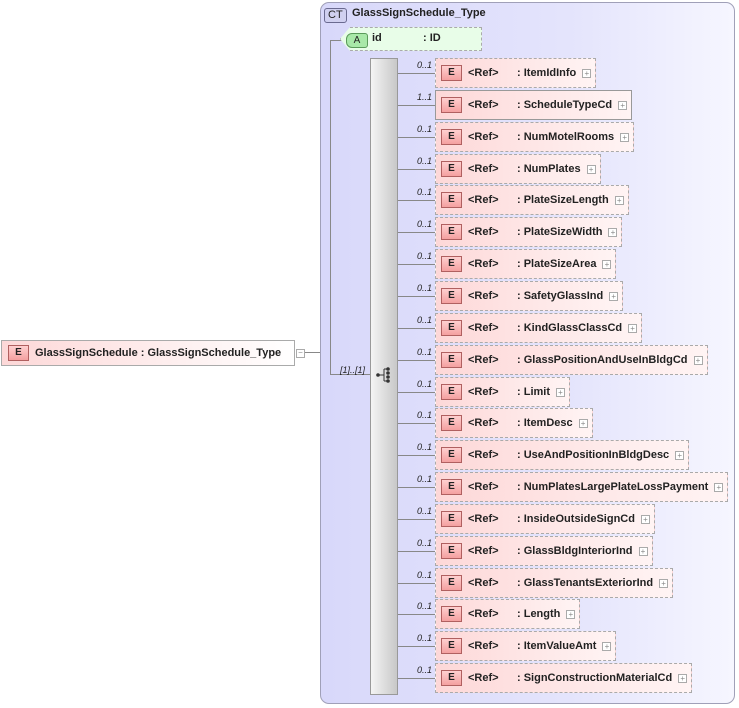 This screenshot has height=708, width=739. I want to click on element-name: : PlateSizeWidth, so click(560, 232).